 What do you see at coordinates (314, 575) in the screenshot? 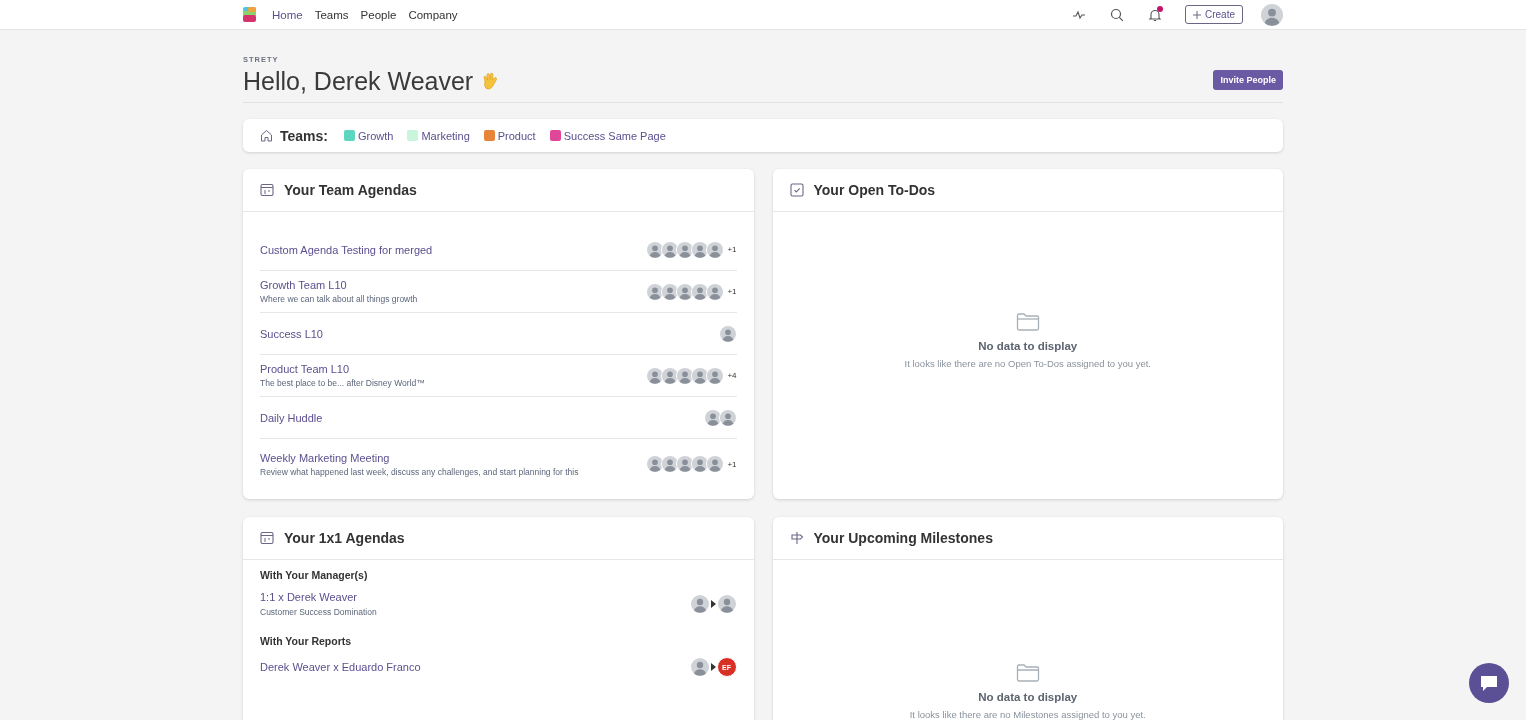
I see `section-heading: With Your Manager(s)` at bounding box center [314, 575].